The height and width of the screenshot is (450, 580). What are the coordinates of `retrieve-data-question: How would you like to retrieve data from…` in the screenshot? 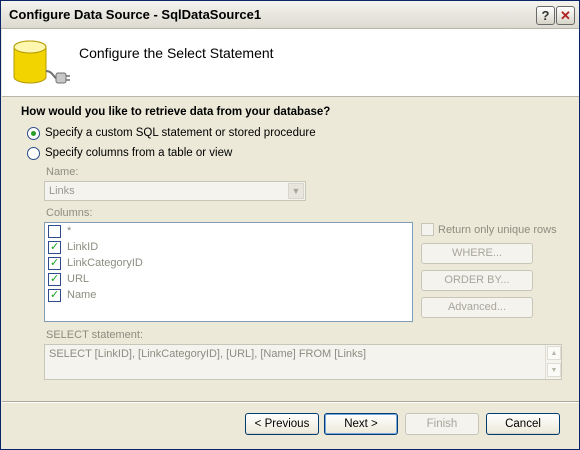 It's located at (176, 112).